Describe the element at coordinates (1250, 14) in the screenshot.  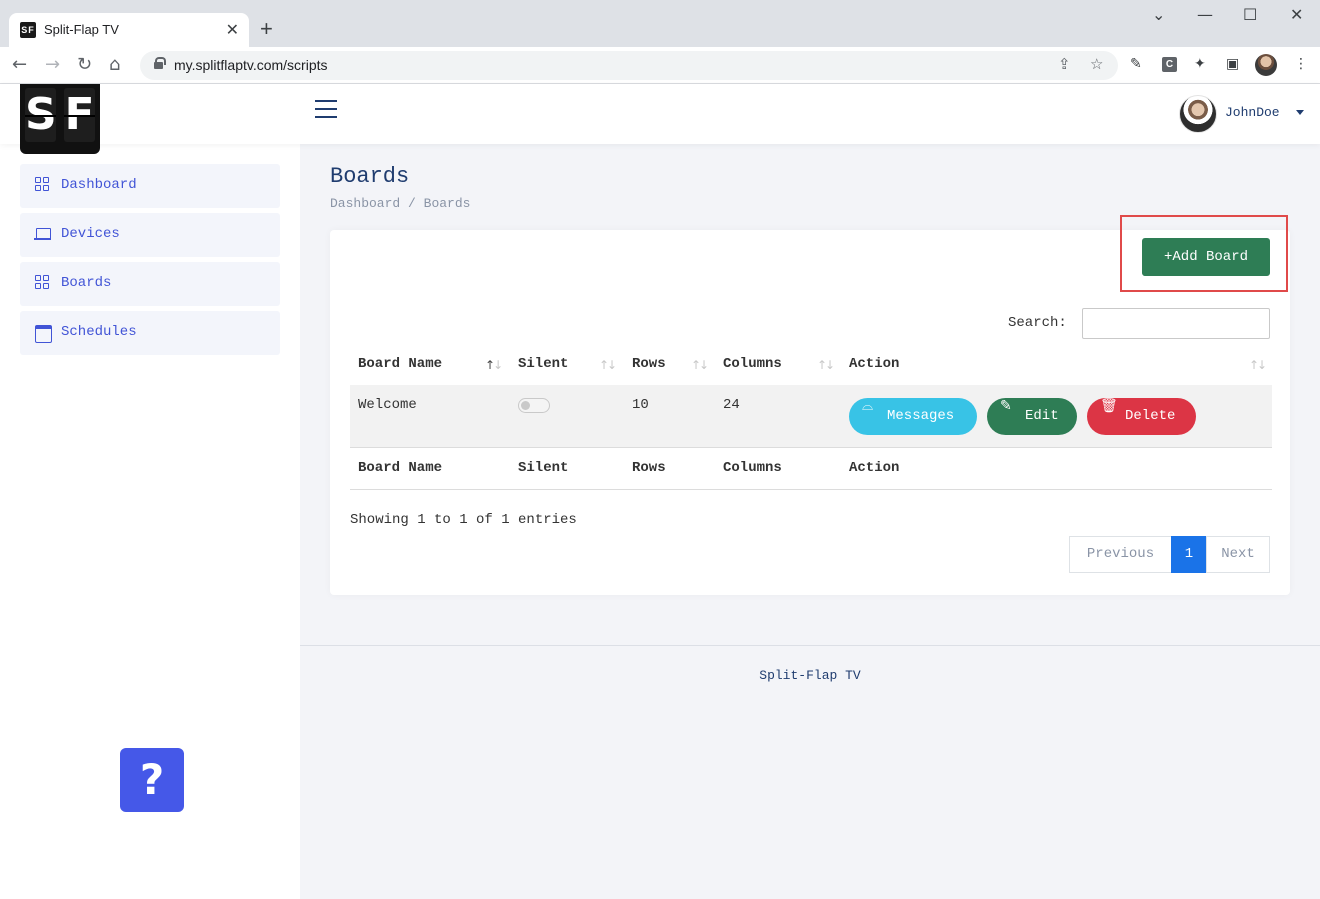
I see `maximize-button: ☐` at that location.